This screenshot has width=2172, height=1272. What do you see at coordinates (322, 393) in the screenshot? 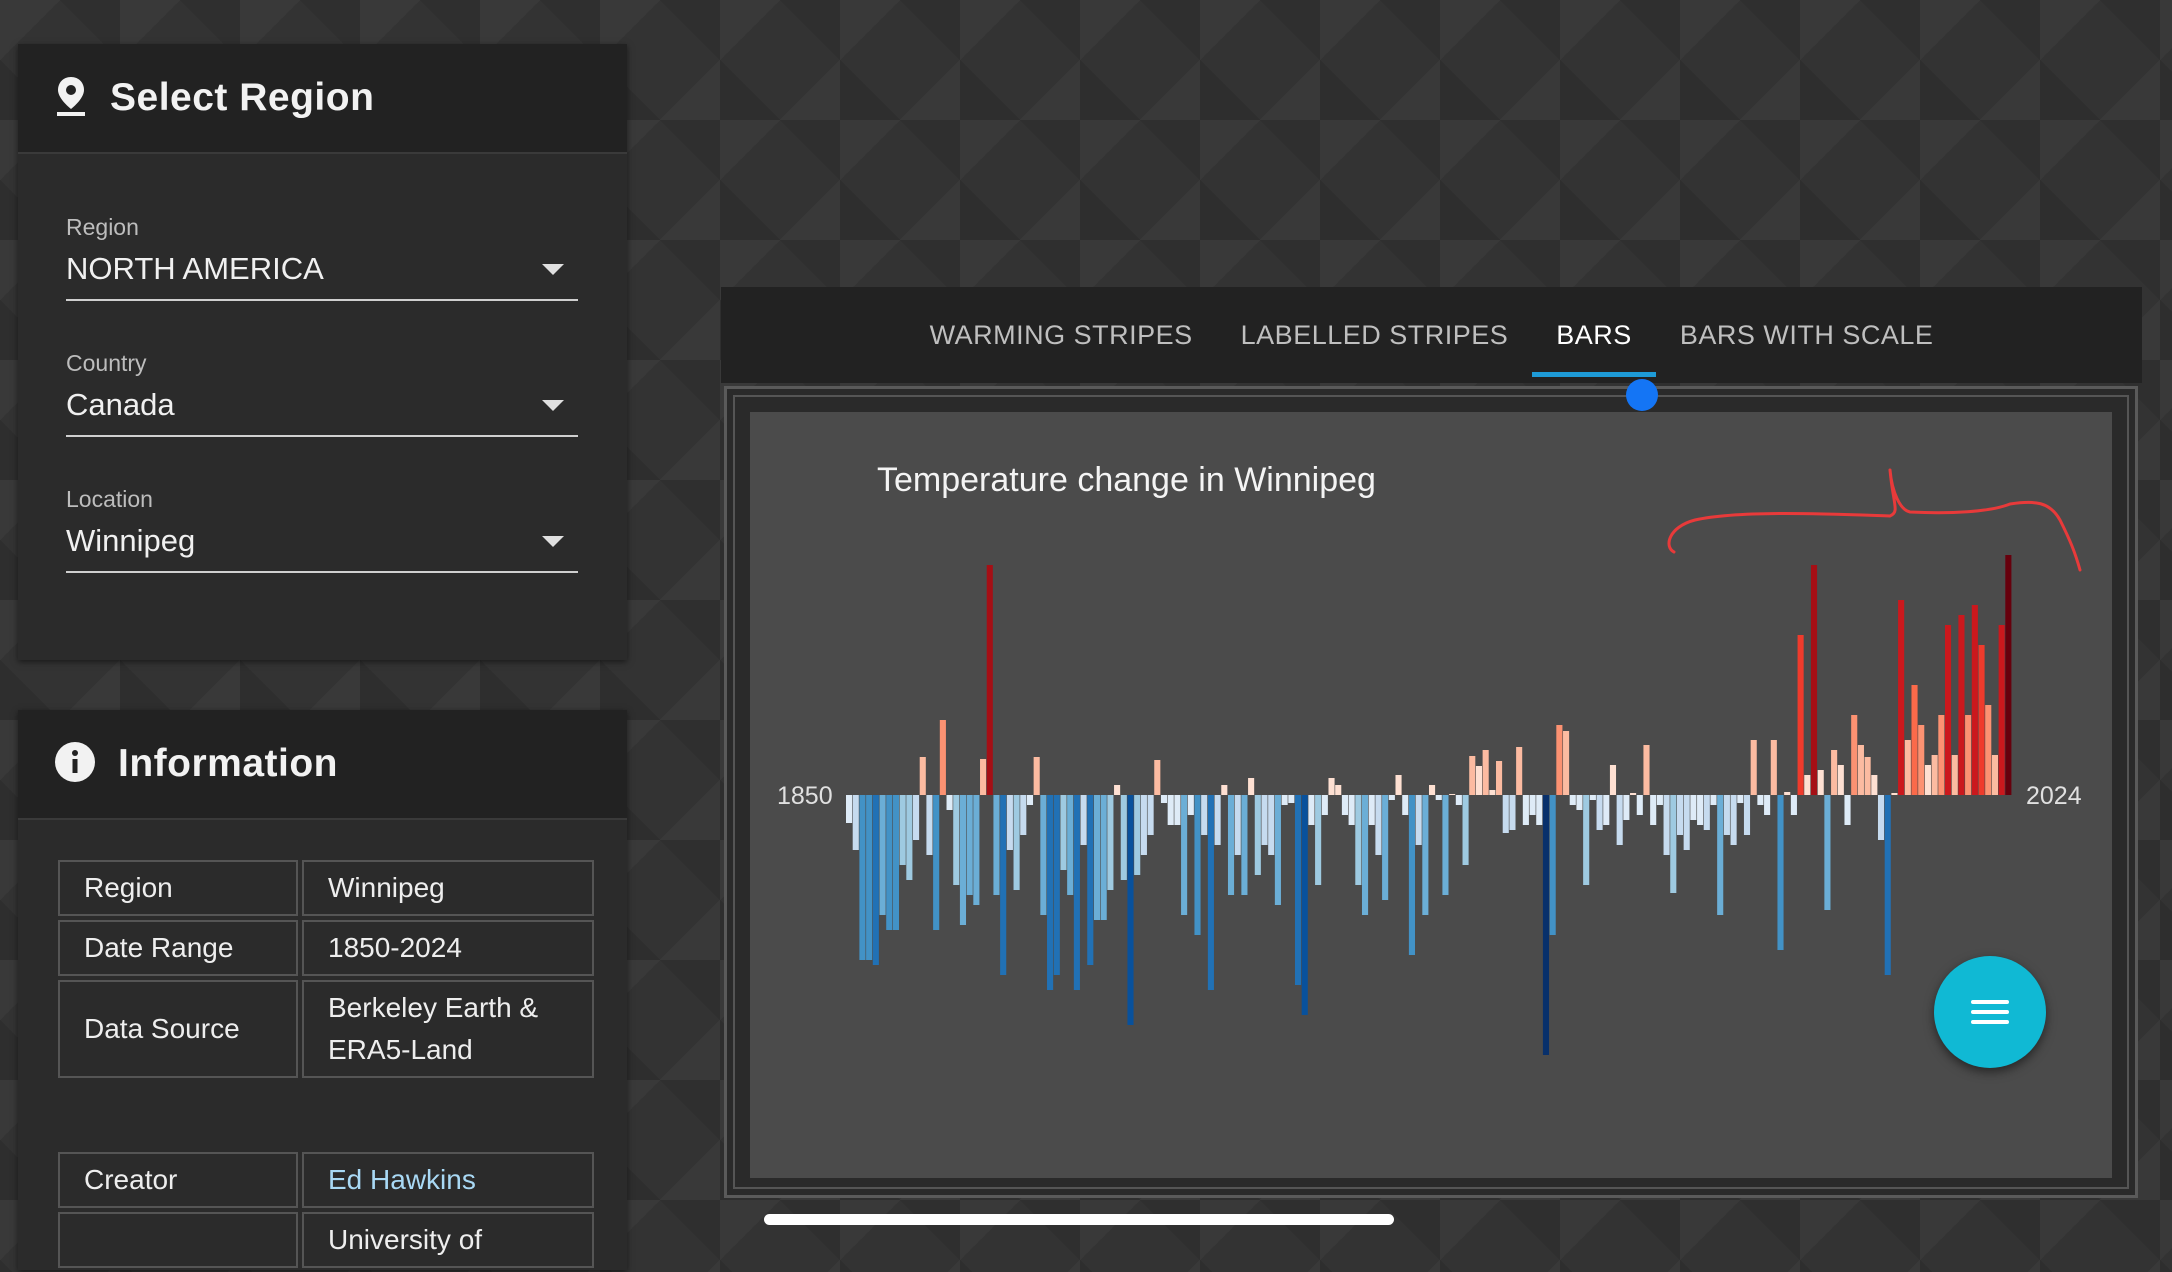
I see `country-select: Country Canada` at bounding box center [322, 393].